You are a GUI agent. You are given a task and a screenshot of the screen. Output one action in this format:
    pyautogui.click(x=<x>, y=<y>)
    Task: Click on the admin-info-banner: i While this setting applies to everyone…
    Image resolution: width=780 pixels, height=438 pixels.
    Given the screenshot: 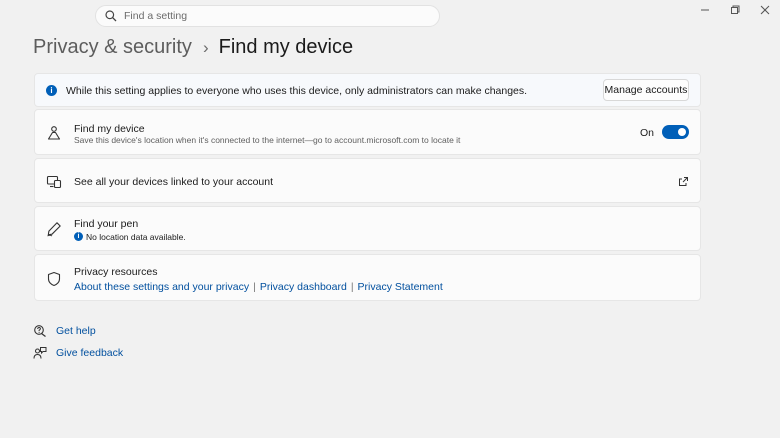 What is the action you would take?
    pyautogui.click(x=367, y=90)
    